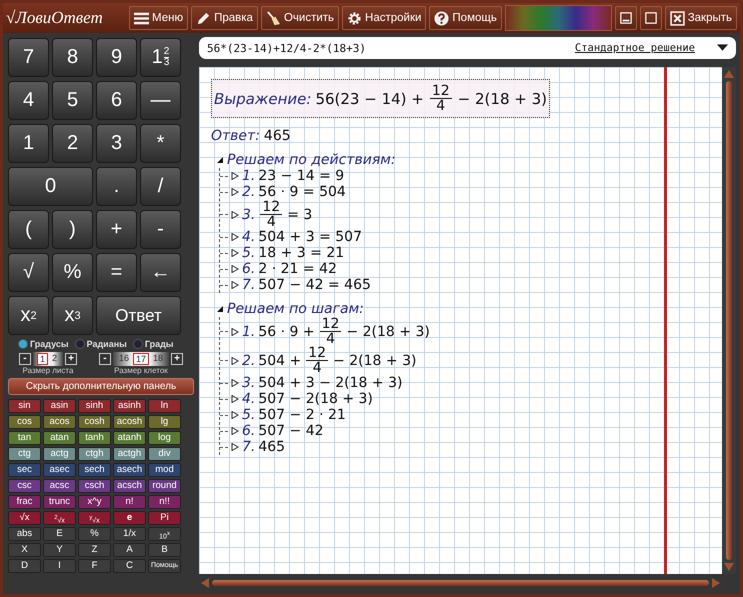 The image size is (743, 597). What do you see at coordinates (94, 486) in the screenshot?
I see `function-key: csch` at bounding box center [94, 486].